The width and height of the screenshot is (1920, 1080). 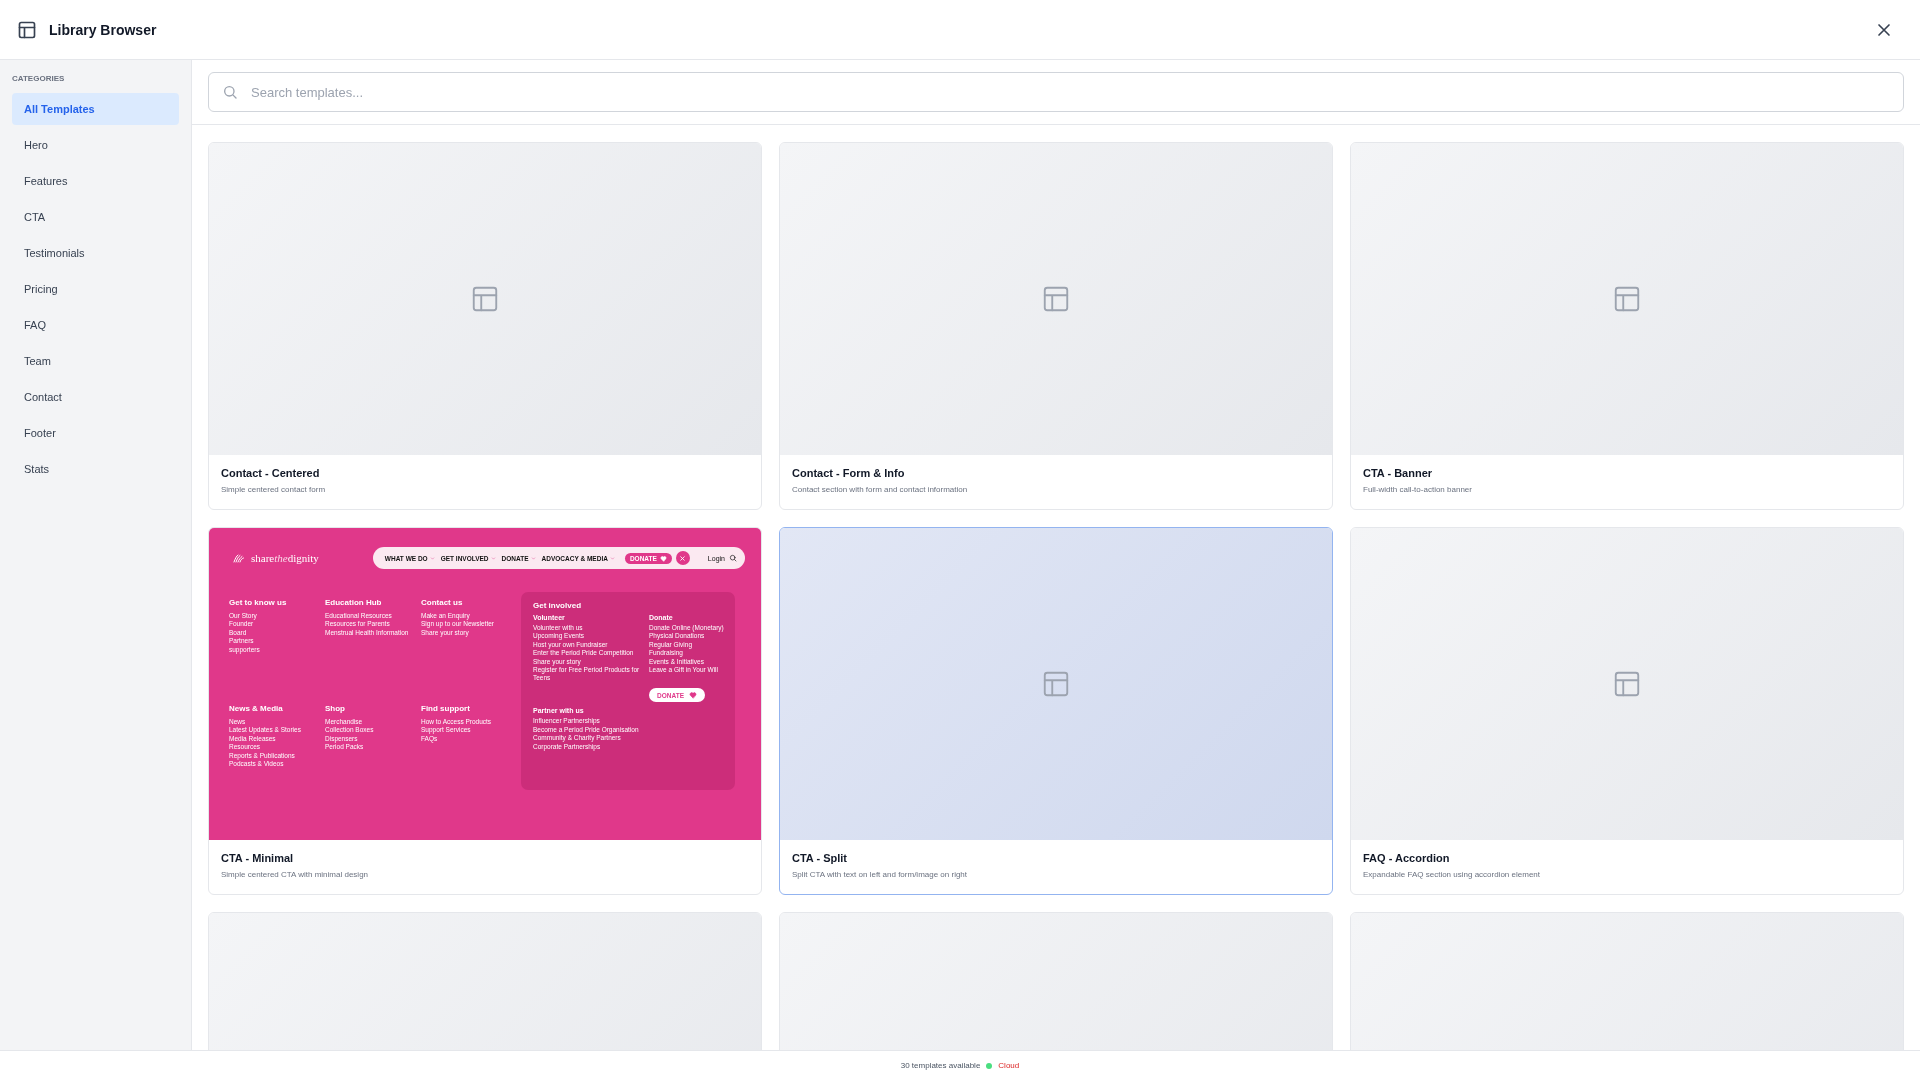 What do you see at coordinates (39, 79) in the screenshot?
I see `sidebar-heading: CATEGORIES` at bounding box center [39, 79].